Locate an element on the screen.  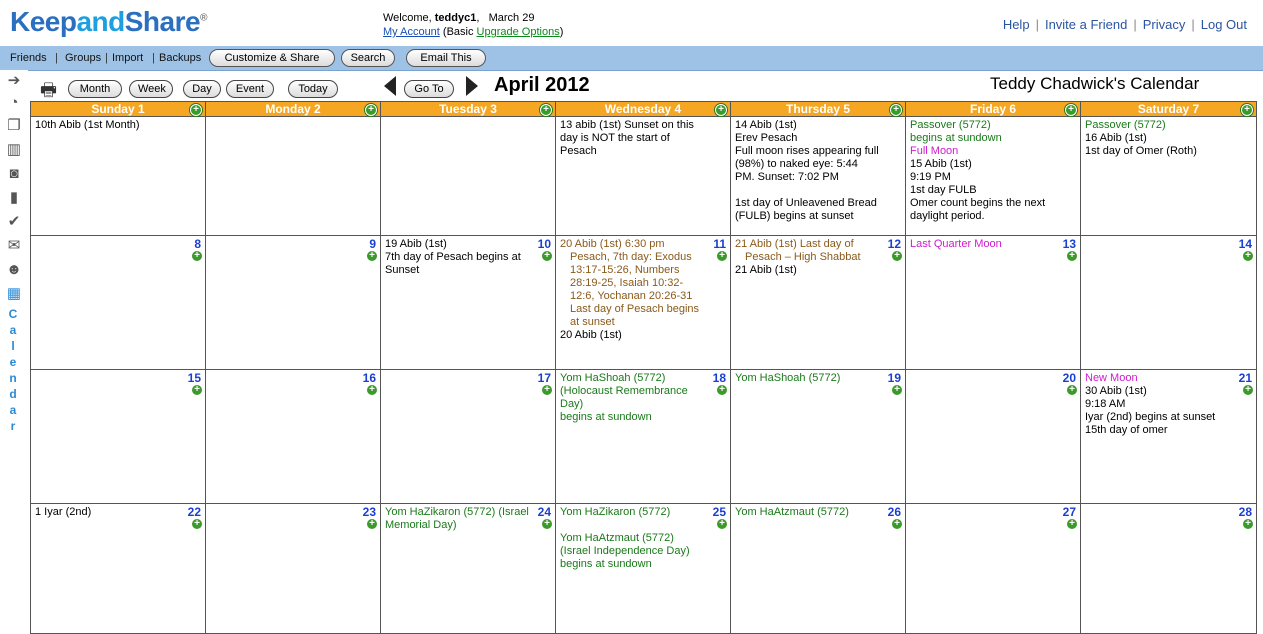
day-cell: 19 + Yom HaShoah (5772) is located at coordinates (818, 436).